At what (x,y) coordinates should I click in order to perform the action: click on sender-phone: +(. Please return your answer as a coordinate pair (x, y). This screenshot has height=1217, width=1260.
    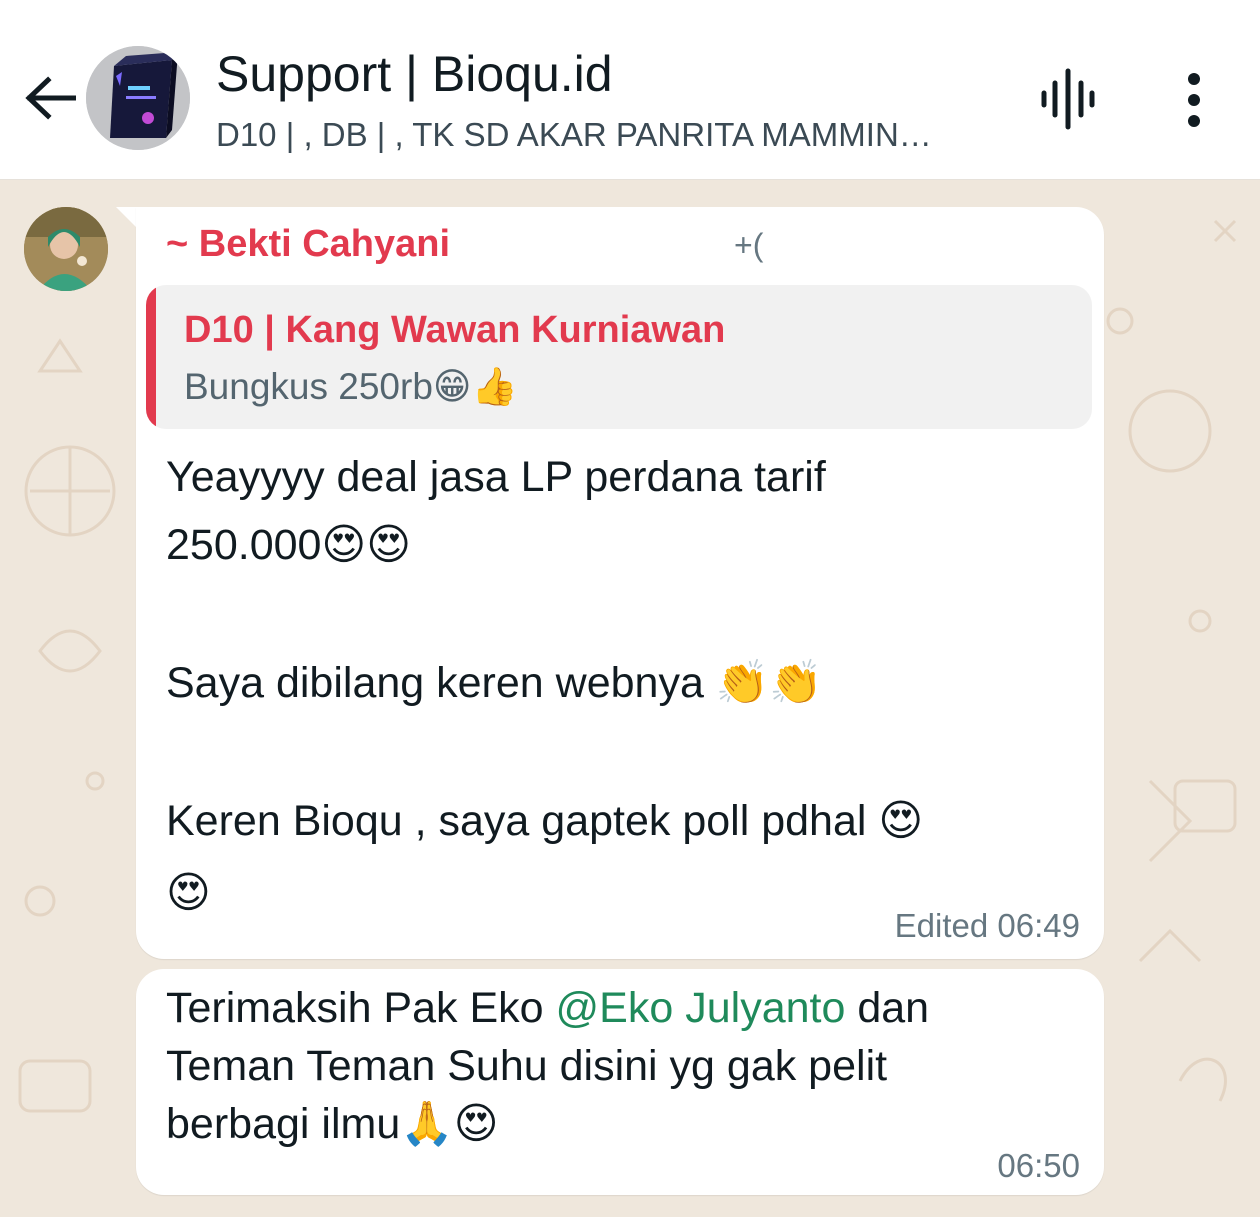
    Looking at the image, I should click on (749, 245).